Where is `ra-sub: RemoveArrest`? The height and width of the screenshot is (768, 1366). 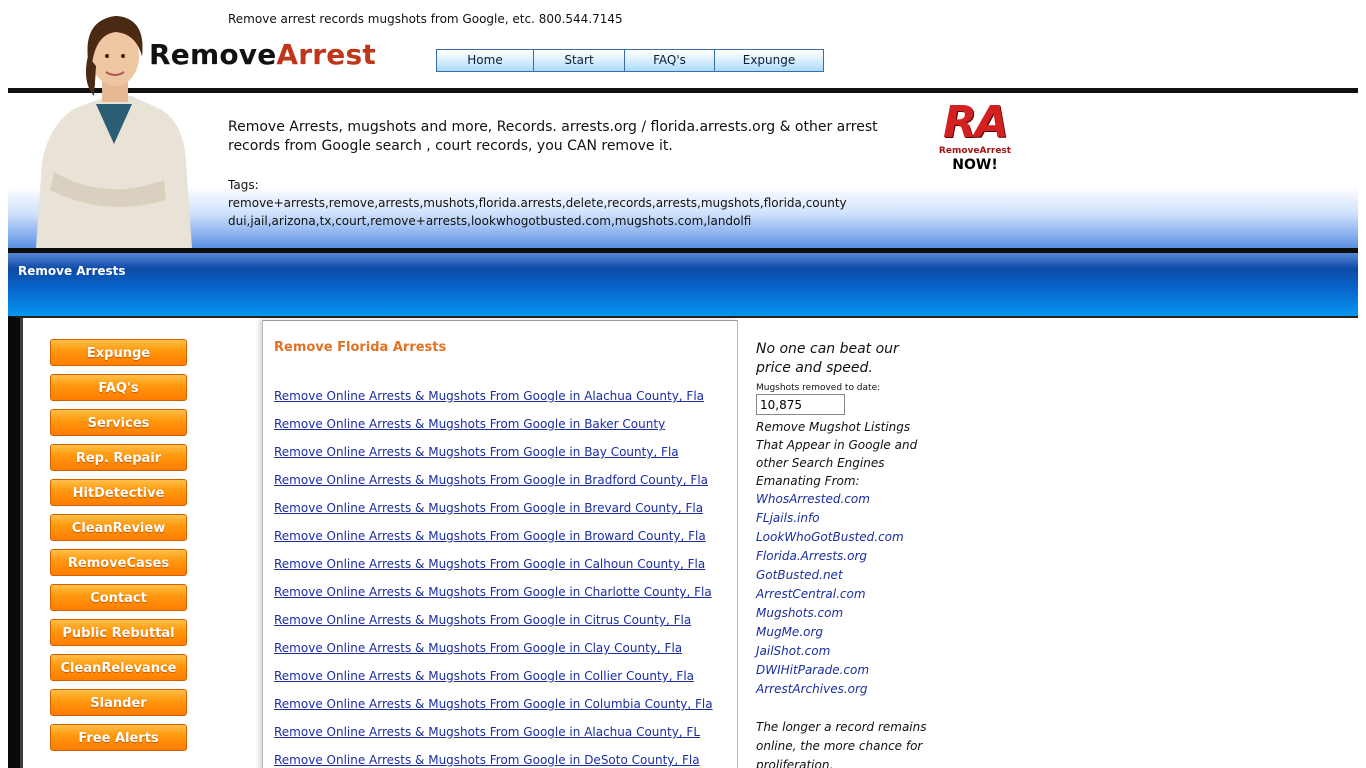
ra-sub: RemoveArrest is located at coordinates (975, 151).